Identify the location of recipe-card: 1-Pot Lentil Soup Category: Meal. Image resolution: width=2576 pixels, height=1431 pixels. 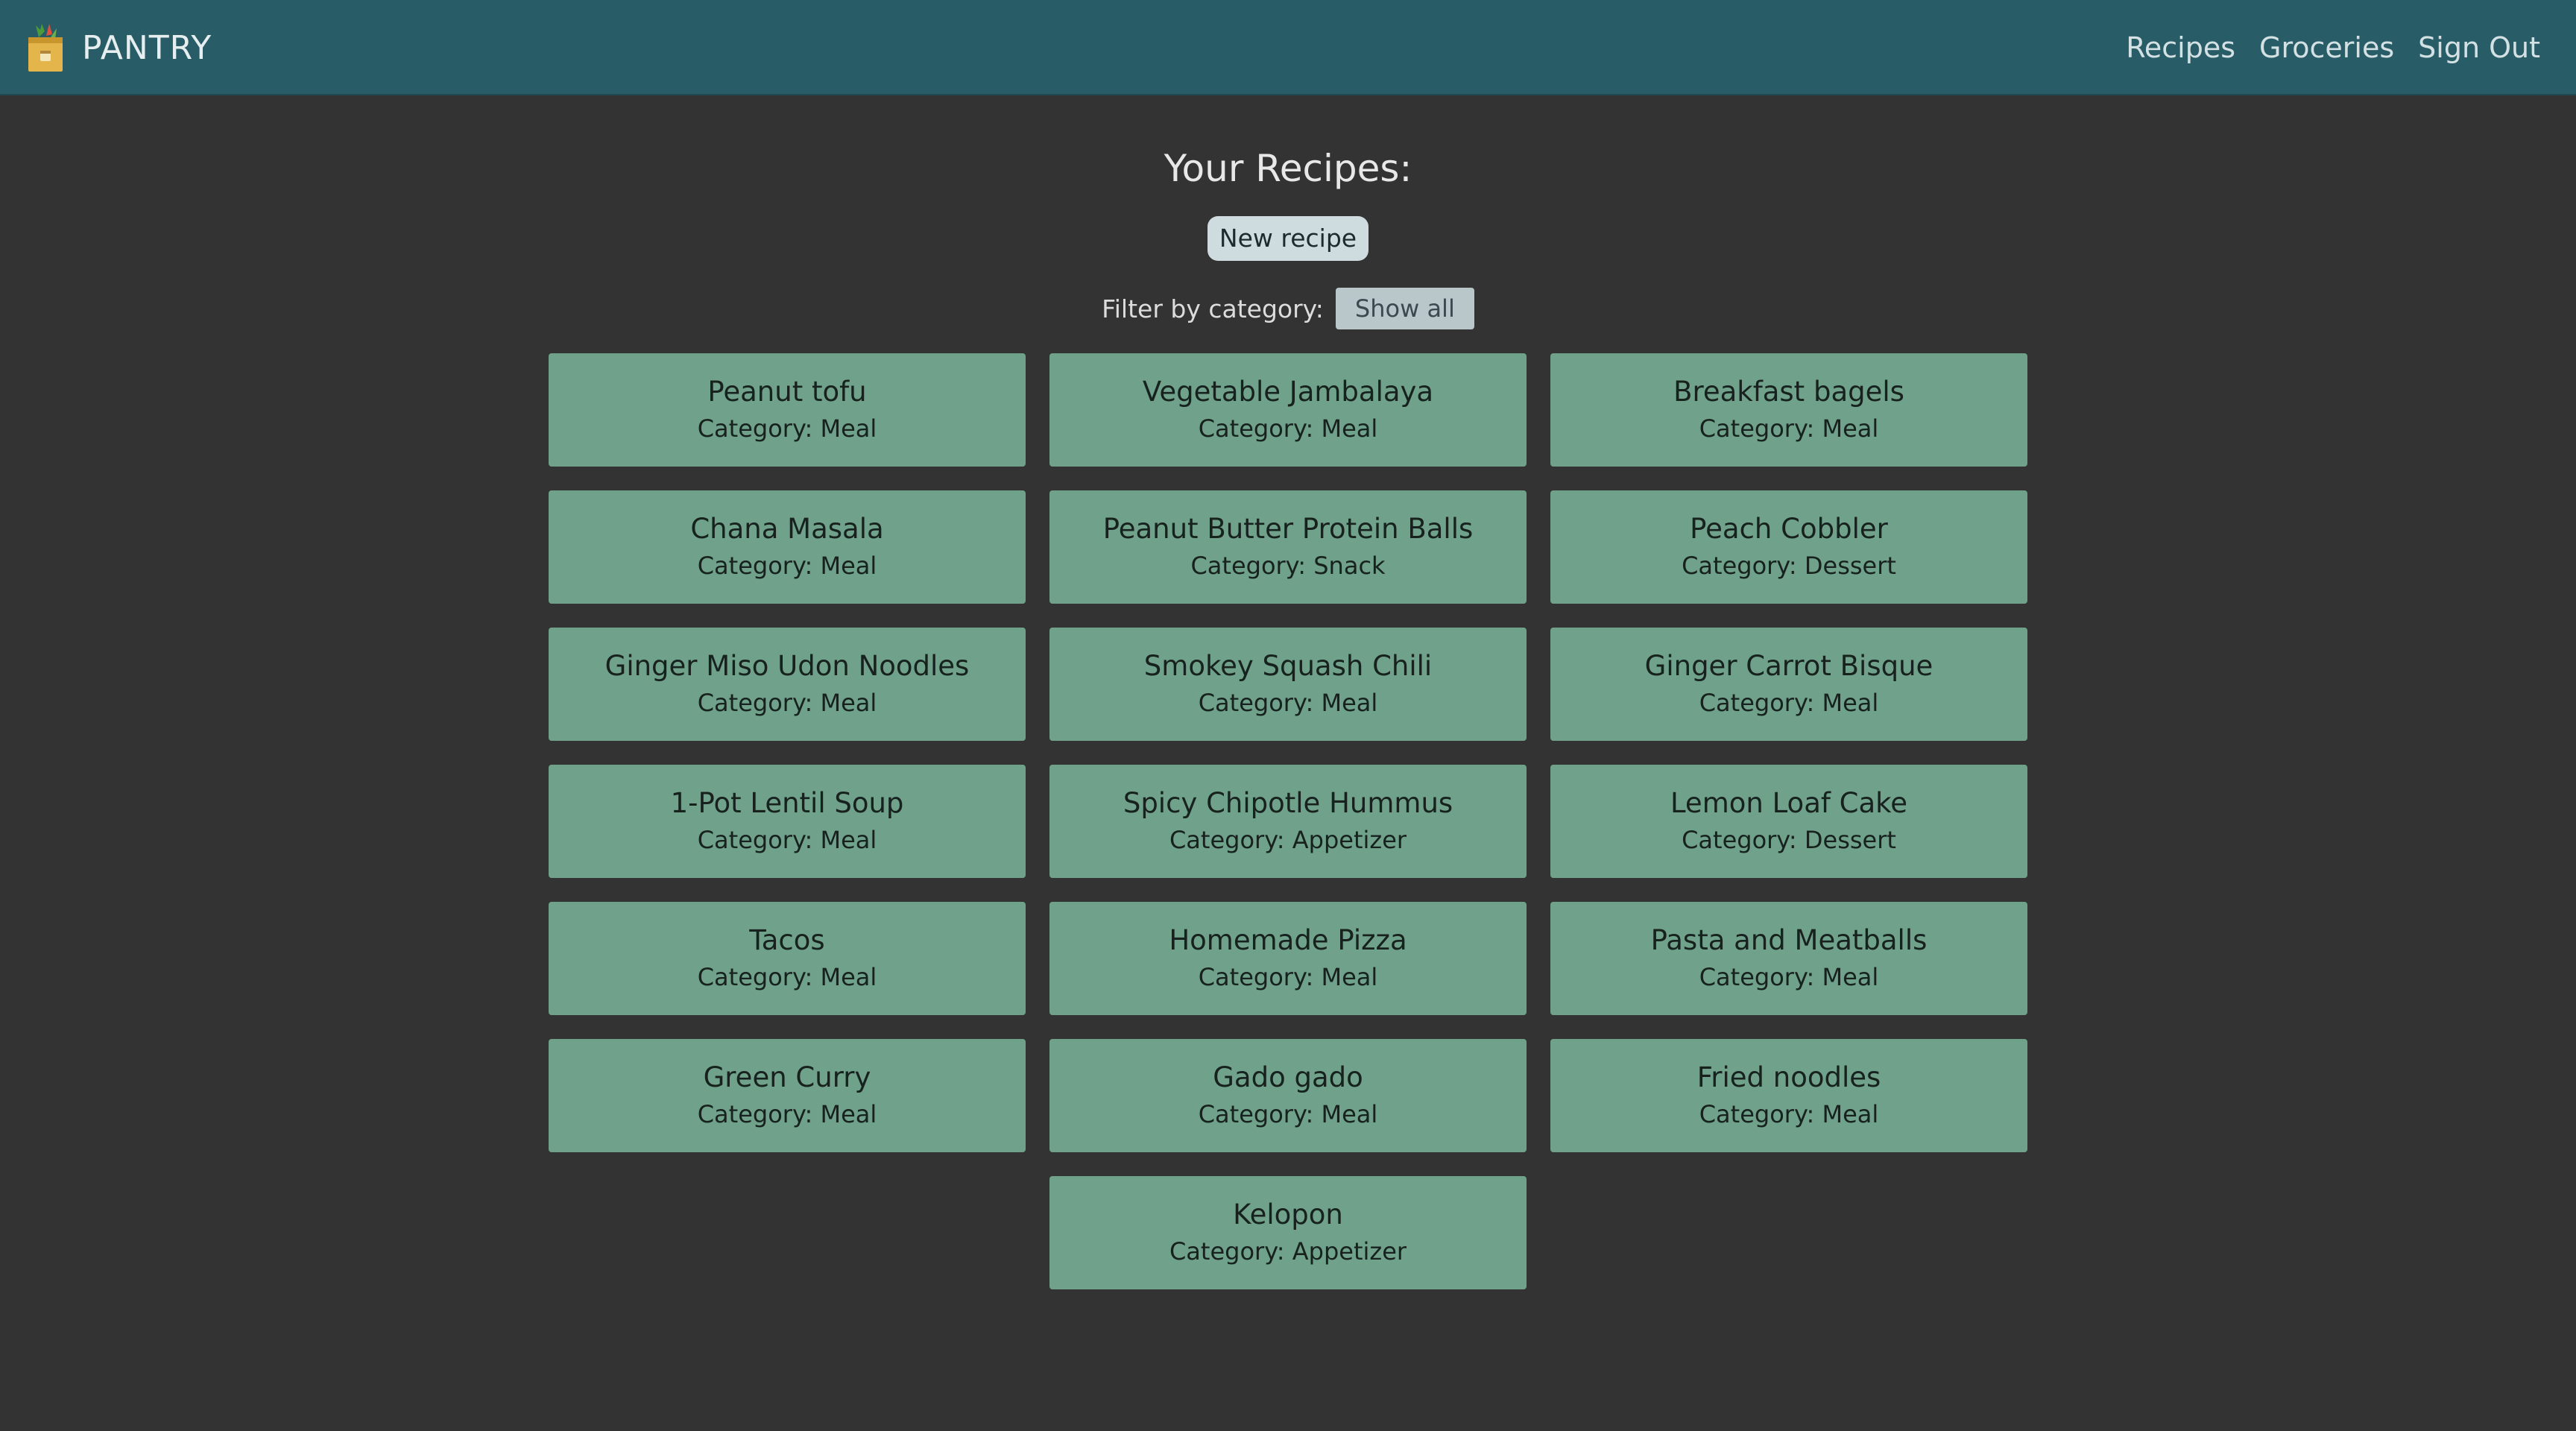
(787, 821).